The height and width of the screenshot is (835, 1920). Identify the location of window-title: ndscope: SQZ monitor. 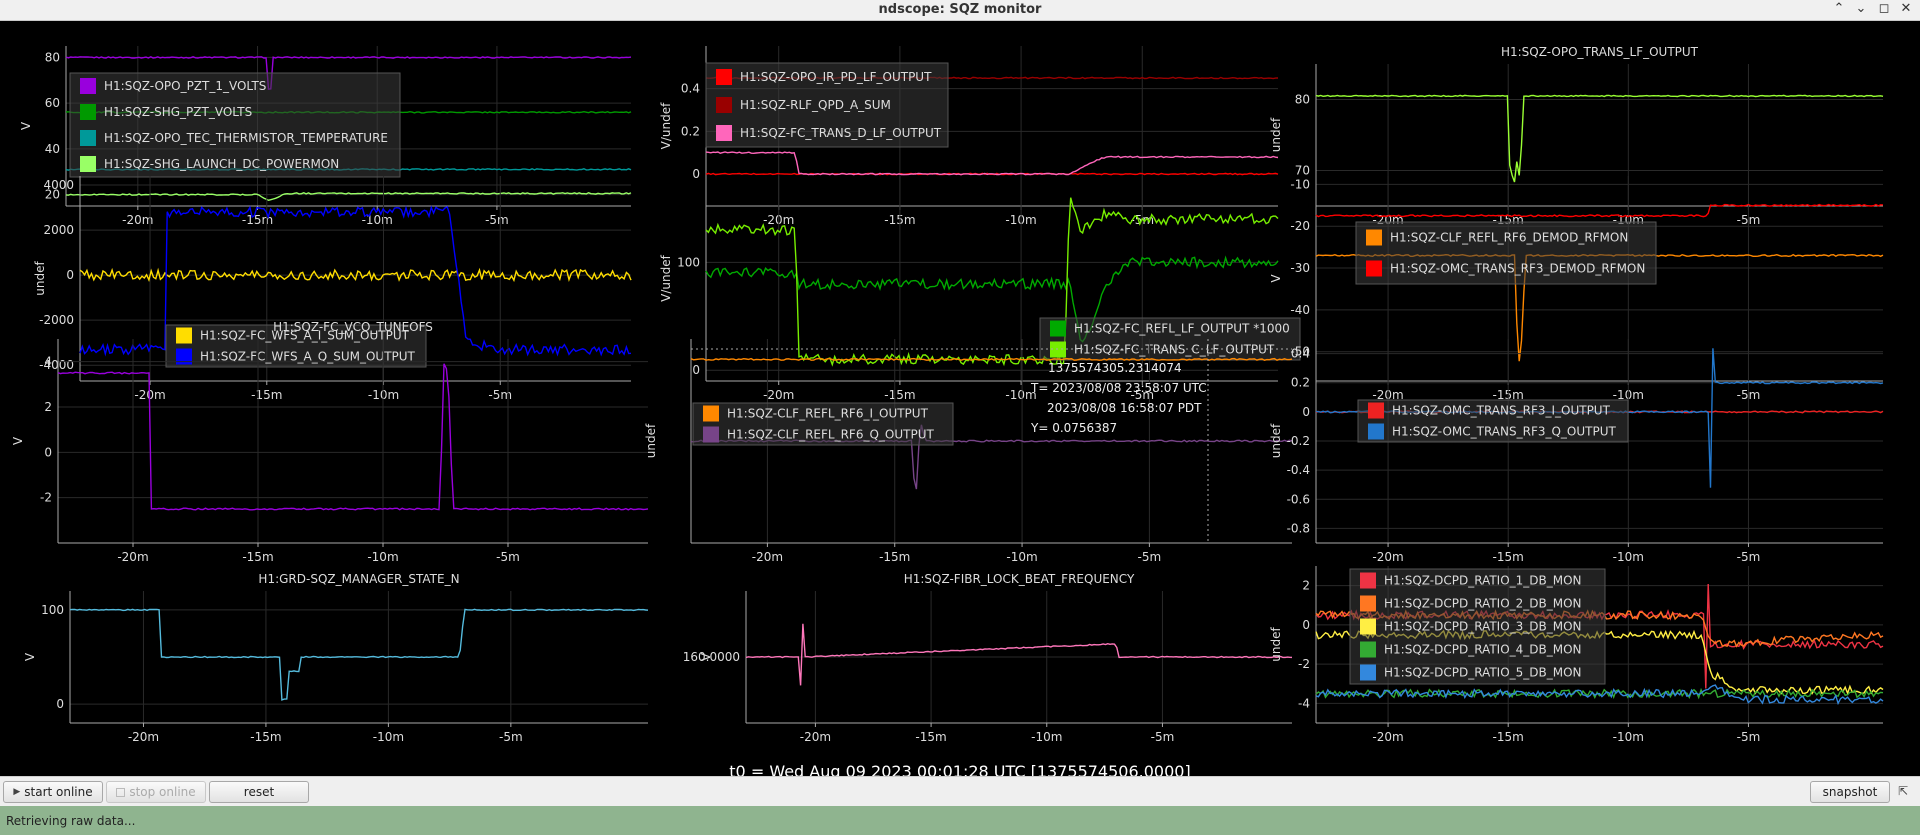
(960, 9).